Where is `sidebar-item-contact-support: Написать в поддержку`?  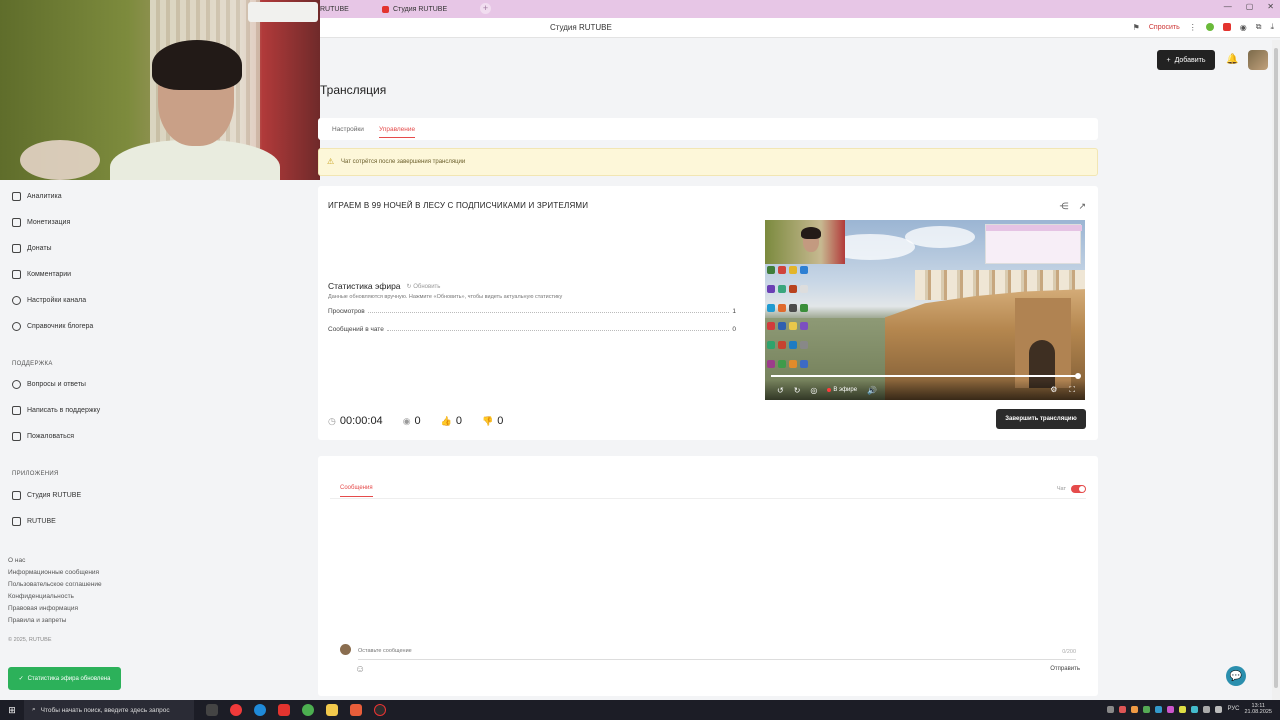 sidebar-item-contact-support: Написать в поддержку is located at coordinates (56, 410).